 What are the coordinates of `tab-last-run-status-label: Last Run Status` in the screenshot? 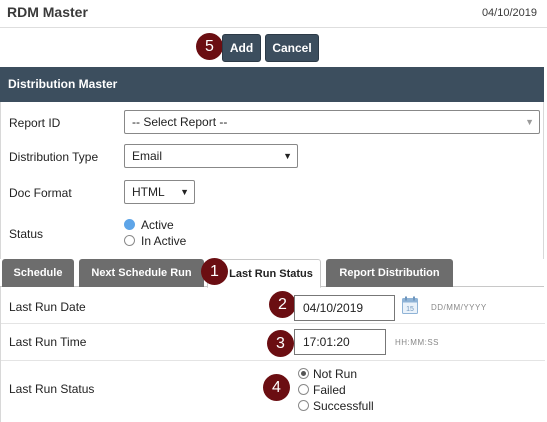 It's located at (271, 274).